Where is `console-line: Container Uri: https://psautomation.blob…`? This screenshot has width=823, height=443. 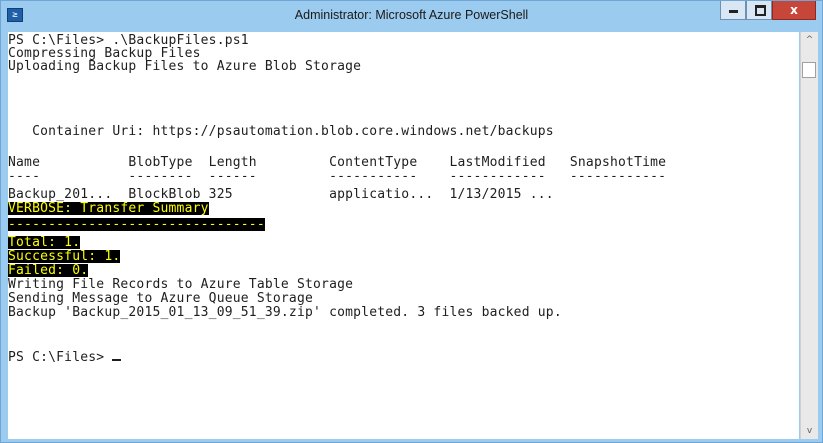 console-line: Container Uri: https://psautomation.blob… is located at coordinates (281, 131).